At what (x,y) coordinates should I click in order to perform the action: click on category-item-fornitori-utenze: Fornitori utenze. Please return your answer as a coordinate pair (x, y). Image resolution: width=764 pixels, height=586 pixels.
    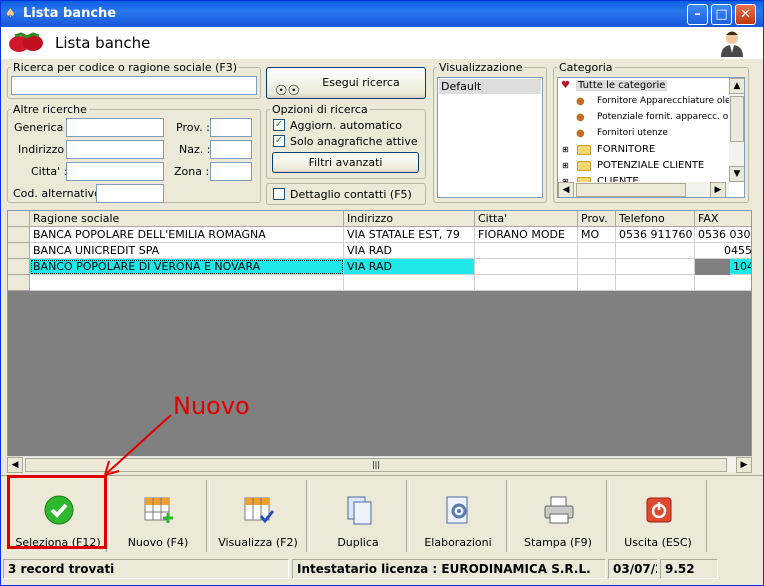
    Looking at the image, I should click on (632, 133).